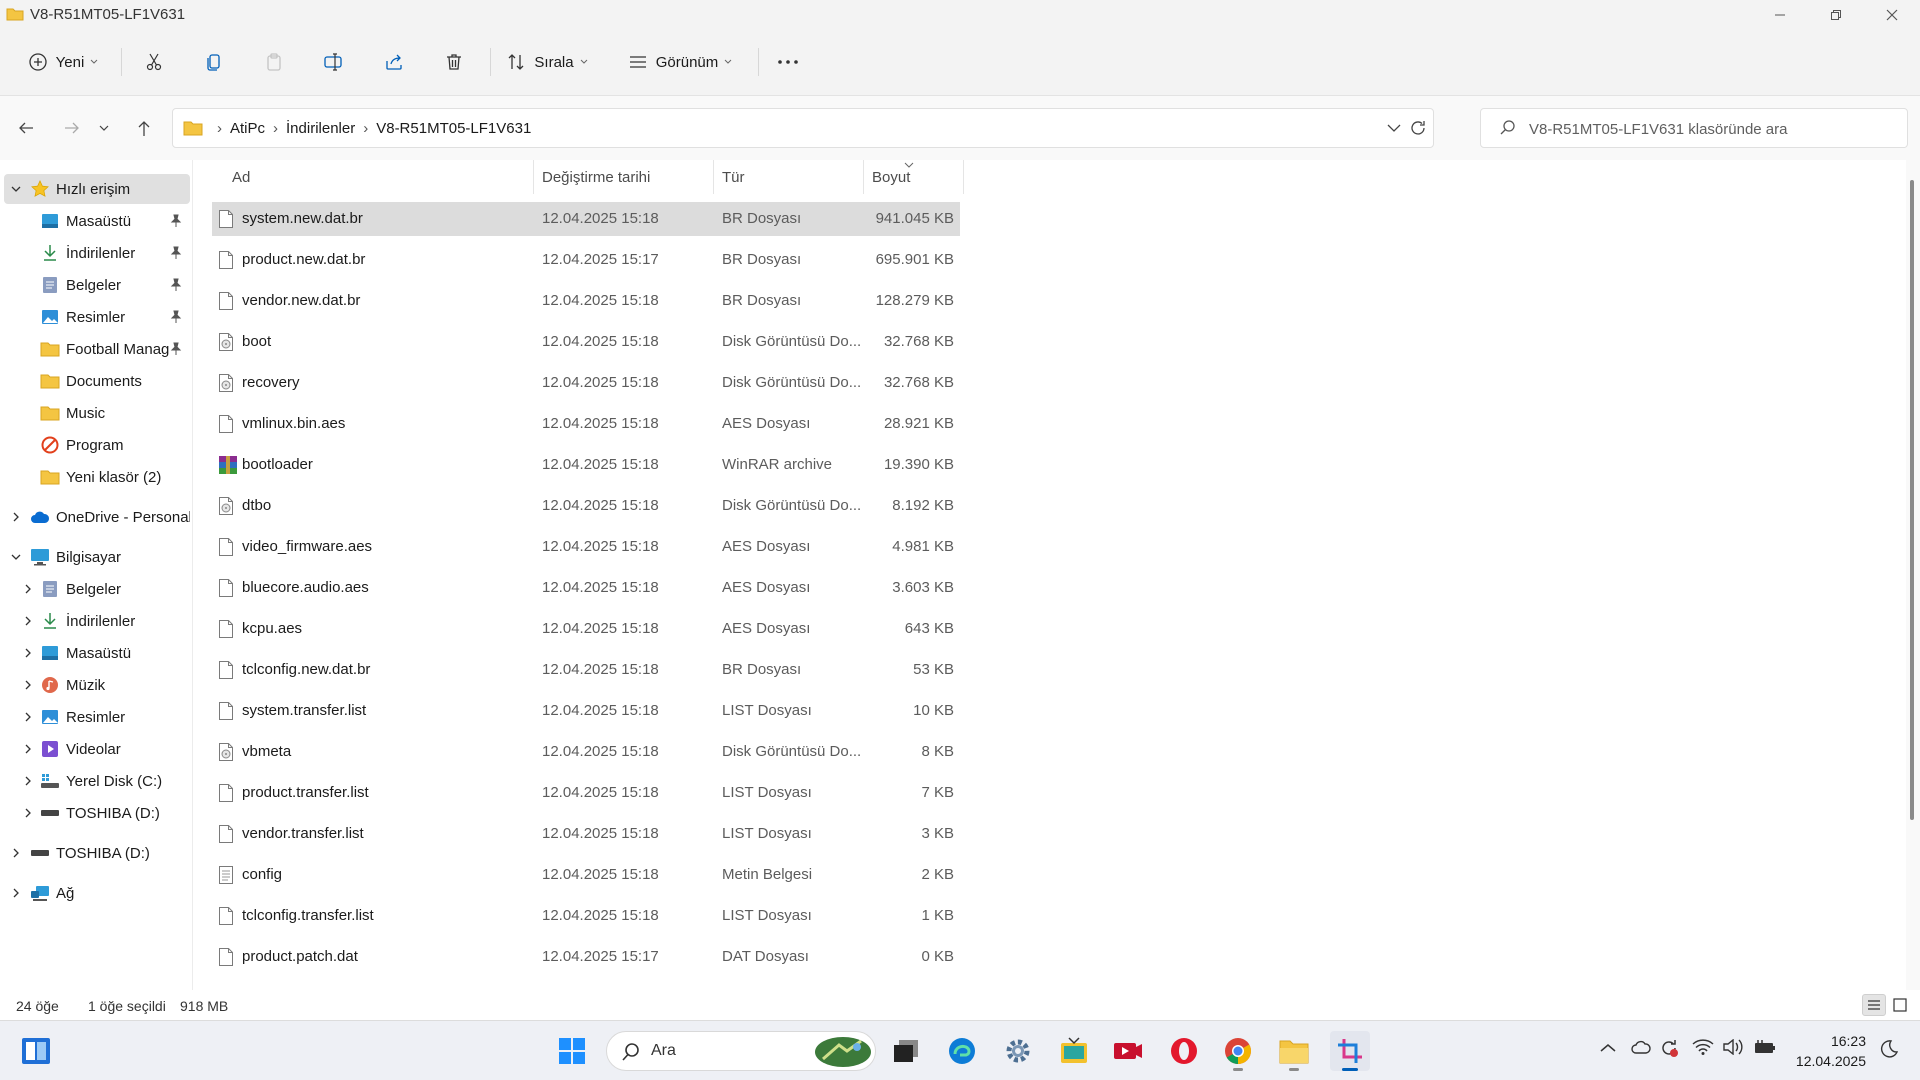  What do you see at coordinates (97, 853) in the screenshot?
I see `sidebar-item-toshiba-drive: TOSHIBA (D:)` at bounding box center [97, 853].